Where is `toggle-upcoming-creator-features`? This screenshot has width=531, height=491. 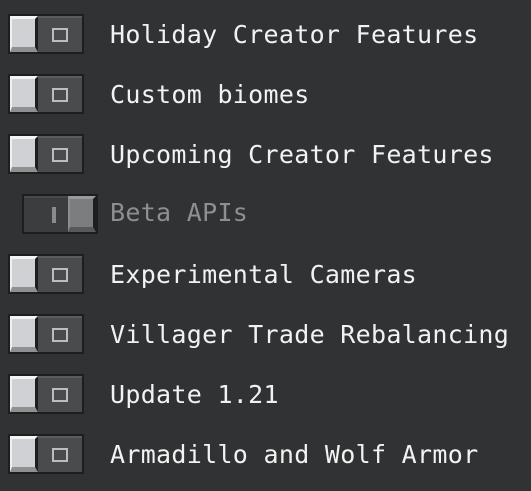 toggle-upcoming-creator-features is located at coordinates (46, 154).